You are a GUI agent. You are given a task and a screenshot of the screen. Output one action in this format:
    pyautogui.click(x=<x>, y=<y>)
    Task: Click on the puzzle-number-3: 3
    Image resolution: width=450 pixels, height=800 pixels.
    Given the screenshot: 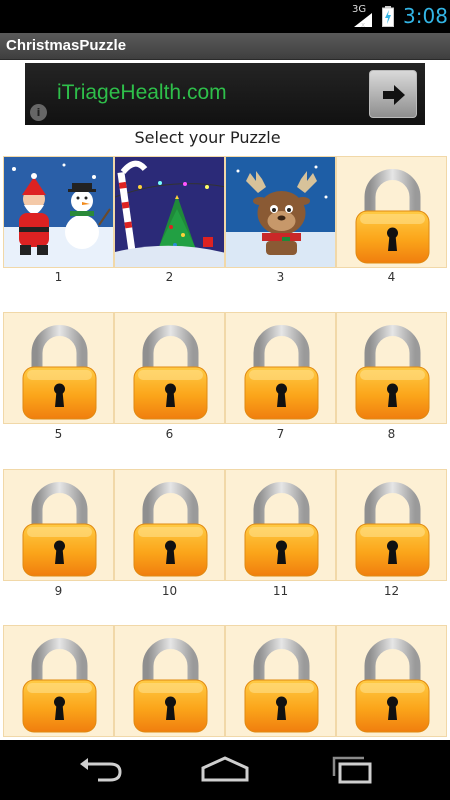 What is the action you would take?
    pyautogui.click(x=280, y=277)
    